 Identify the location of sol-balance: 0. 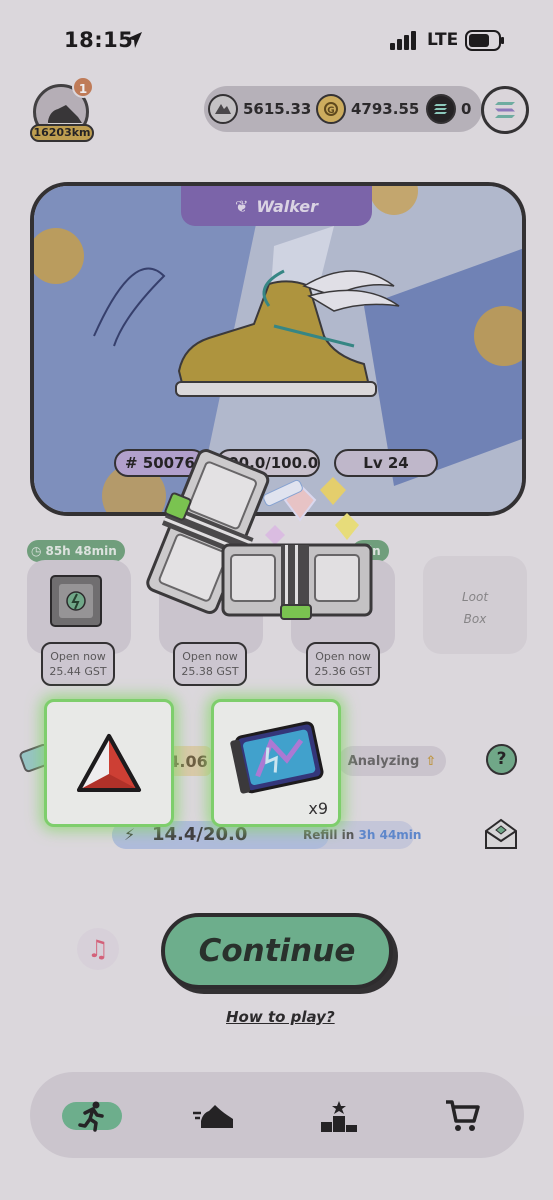
(466, 109).